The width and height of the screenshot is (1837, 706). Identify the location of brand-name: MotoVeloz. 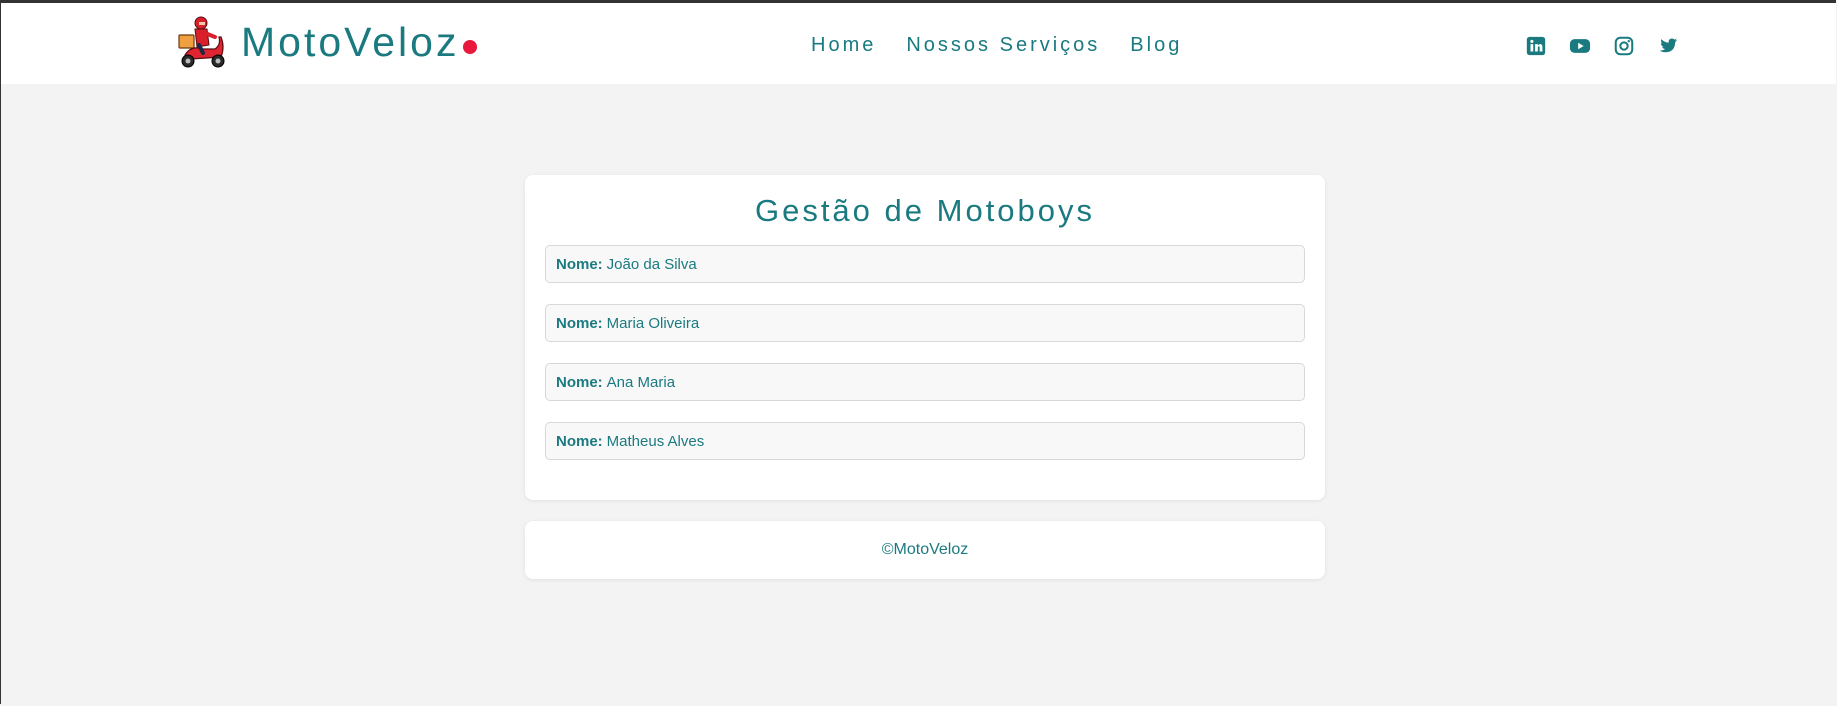
(350, 42).